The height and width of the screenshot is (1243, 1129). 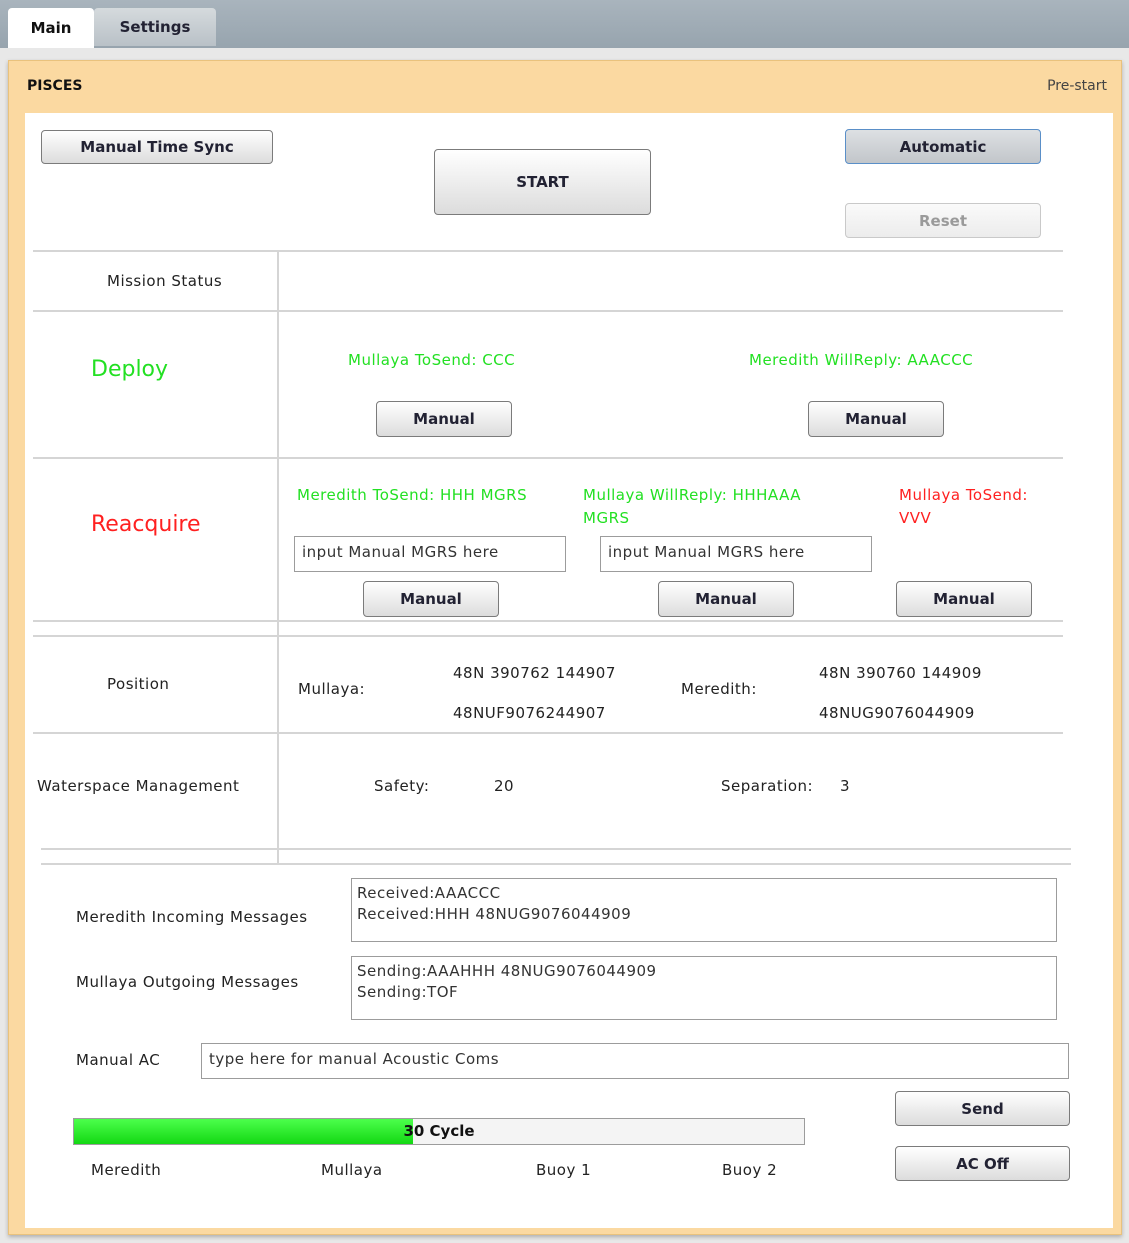 I want to click on node-label-buoy-2: Buoy 2, so click(x=750, y=1170).